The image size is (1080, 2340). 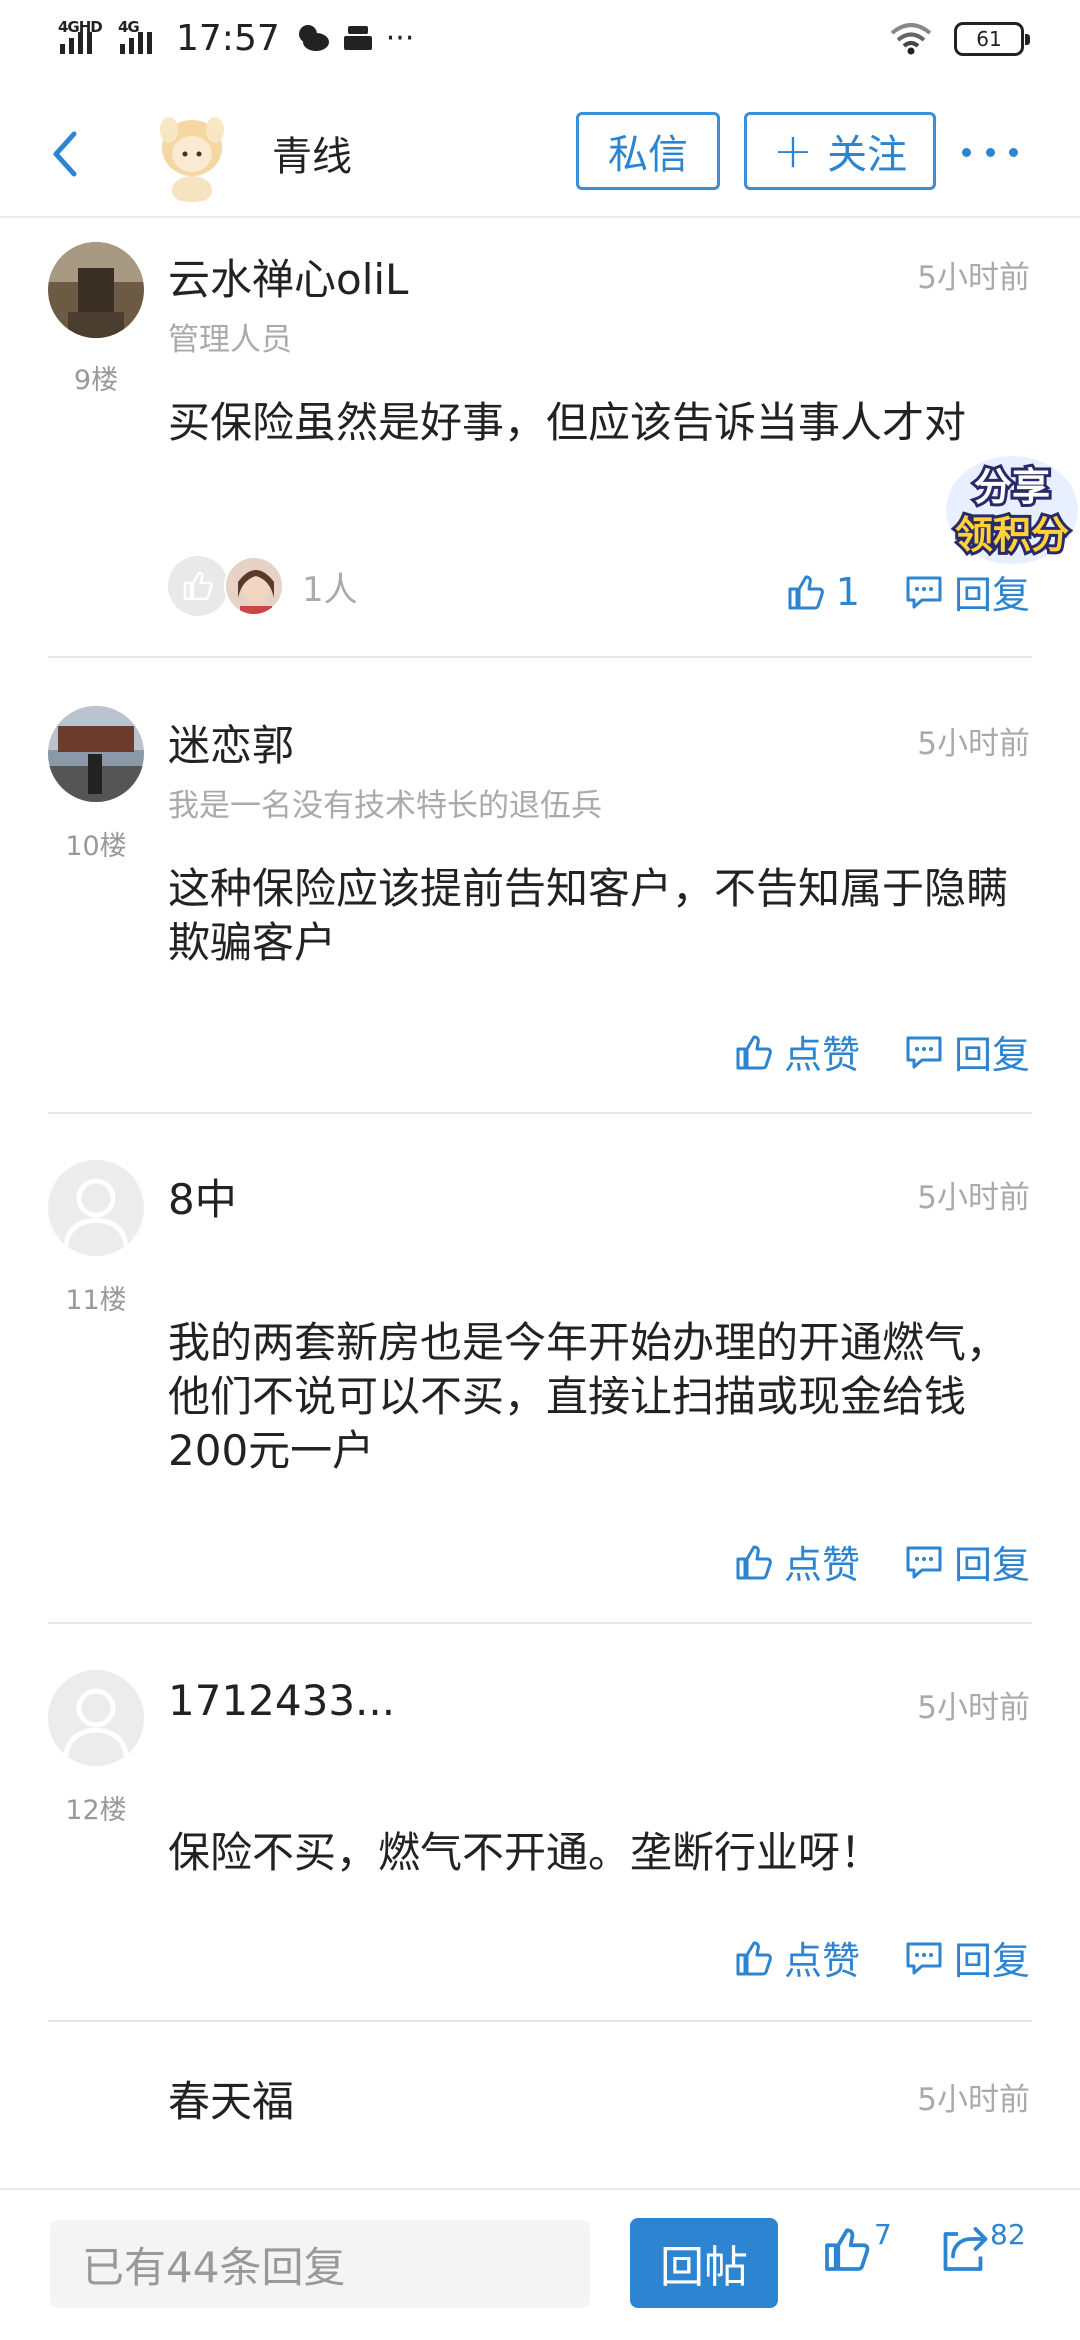 What do you see at coordinates (540, 151) in the screenshot?
I see `post-header: 青线 私信 + 关注` at bounding box center [540, 151].